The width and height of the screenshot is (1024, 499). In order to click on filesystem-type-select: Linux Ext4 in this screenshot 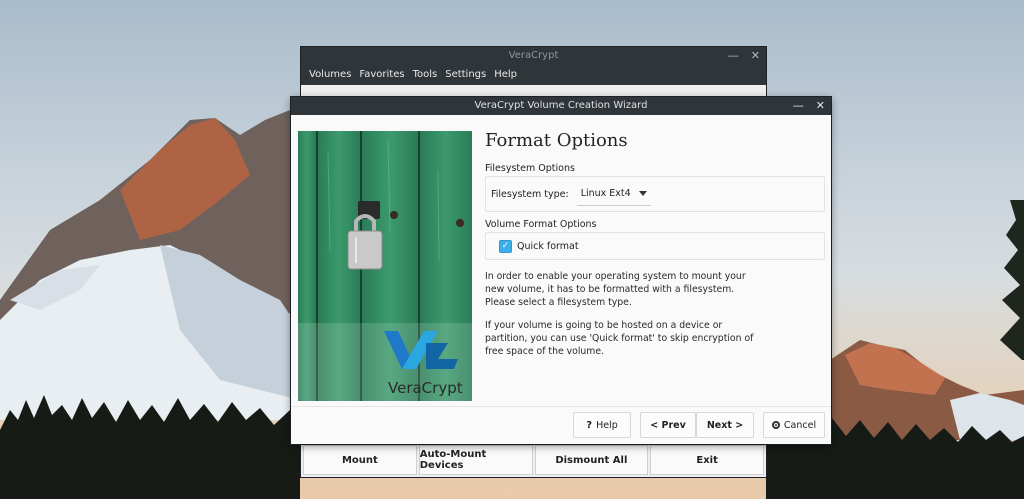, I will do `click(613, 194)`.